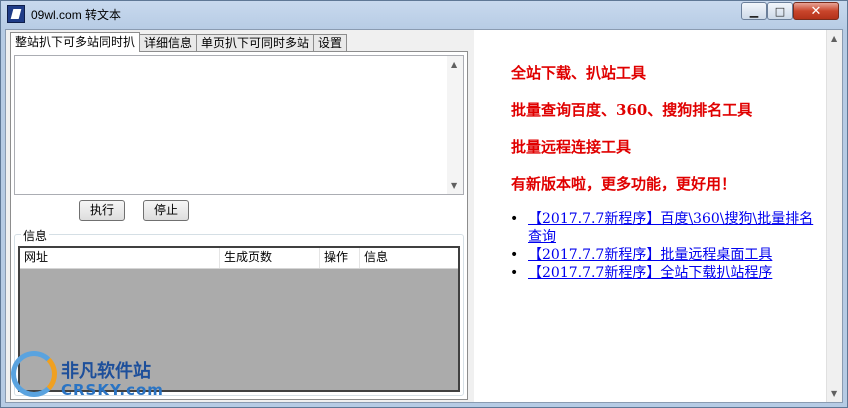  Describe the element at coordinates (409, 258) in the screenshot. I see `column-info: 信息` at that location.